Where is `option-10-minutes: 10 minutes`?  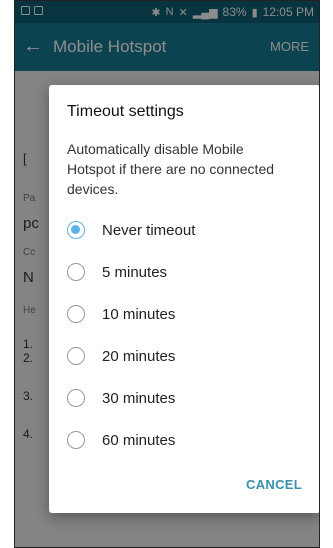 option-10-minutes: 10 minutes is located at coordinates (121, 314).